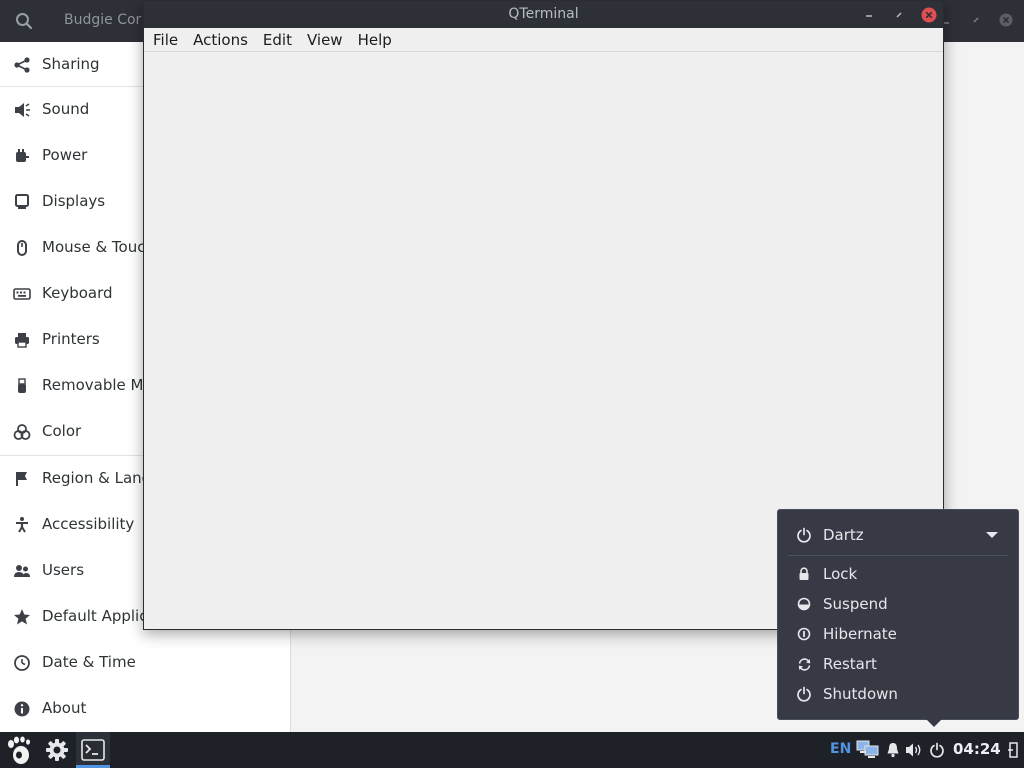 The width and height of the screenshot is (1024, 768). What do you see at coordinates (22, 479) in the screenshot?
I see `flag-icon` at bounding box center [22, 479].